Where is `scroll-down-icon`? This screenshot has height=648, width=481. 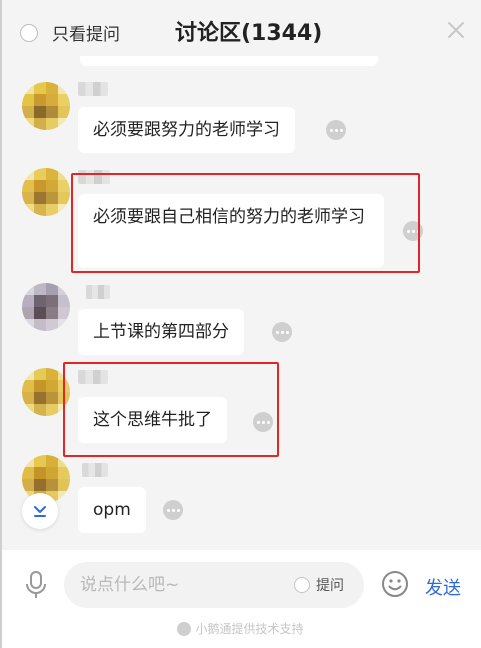
scroll-down-icon is located at coordinates (40, 511).